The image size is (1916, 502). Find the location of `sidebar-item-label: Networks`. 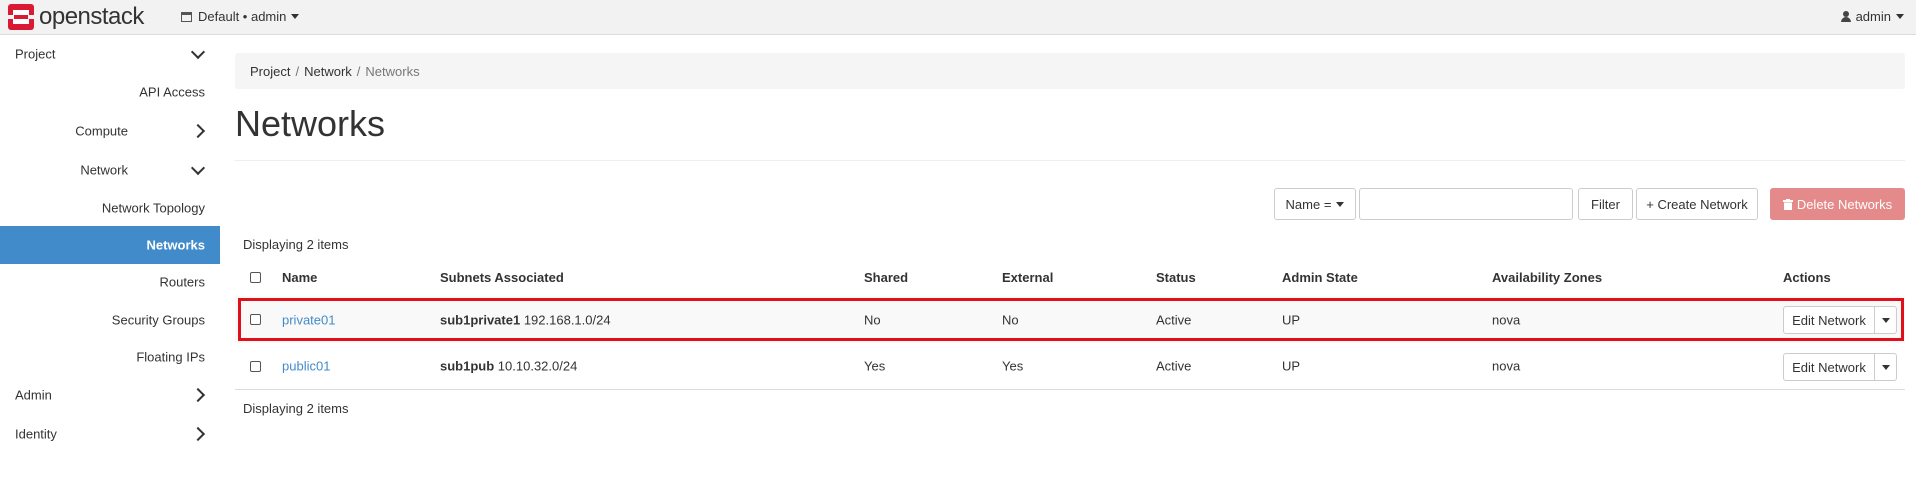

sidebar-item-label: Networks is located at coordinates (175, 245).